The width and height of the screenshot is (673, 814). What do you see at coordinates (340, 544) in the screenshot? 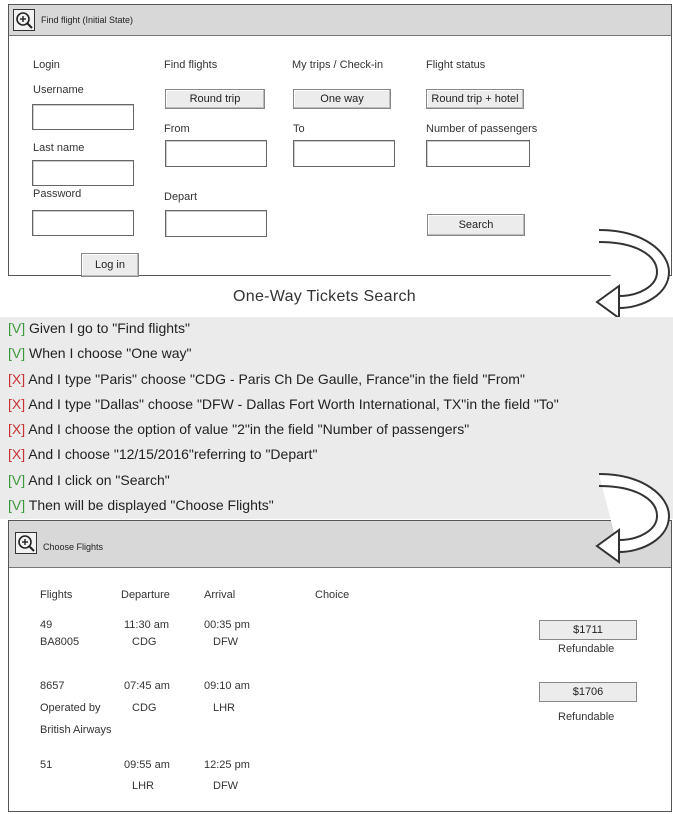
I see `choose-flights-titlebar: Choose Flights` at bounding box center [340, 544].